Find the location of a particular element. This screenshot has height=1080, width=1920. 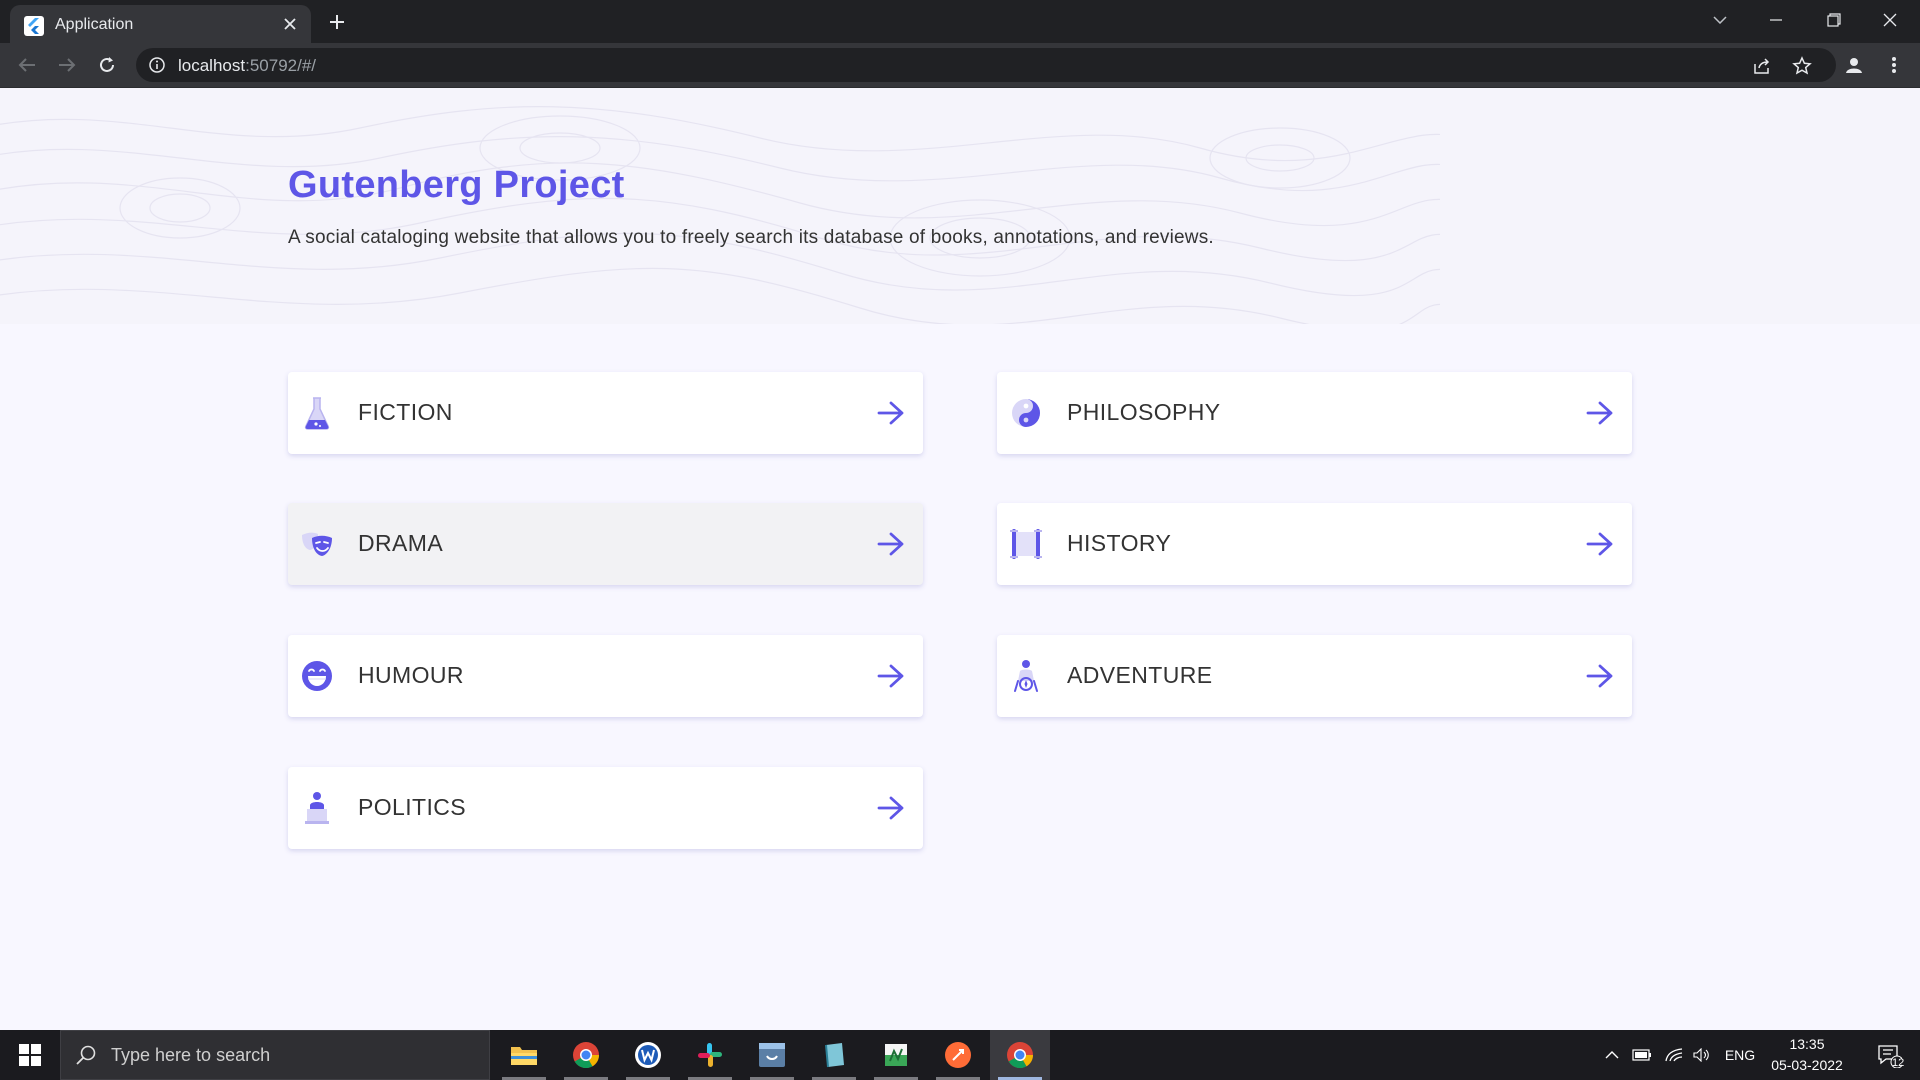

taskbar-clock: 13:35 05-03-2022 is located at coordinates (1807, 1055).